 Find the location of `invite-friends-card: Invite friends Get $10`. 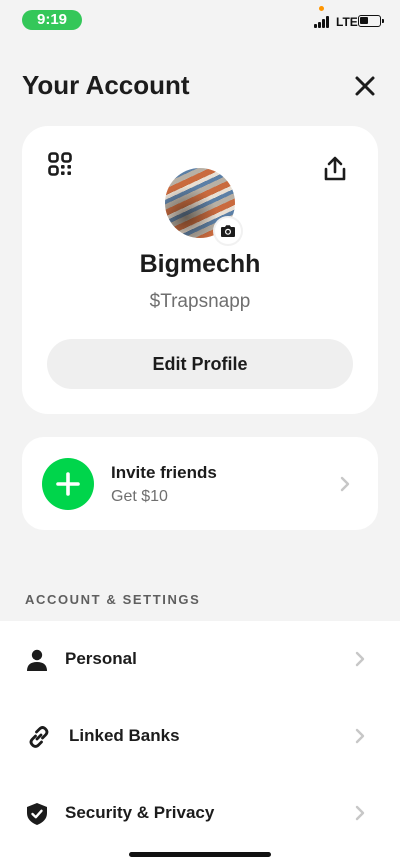

invite-friends-card: Invite friends Get $10 is located at coordinates (200, 483).